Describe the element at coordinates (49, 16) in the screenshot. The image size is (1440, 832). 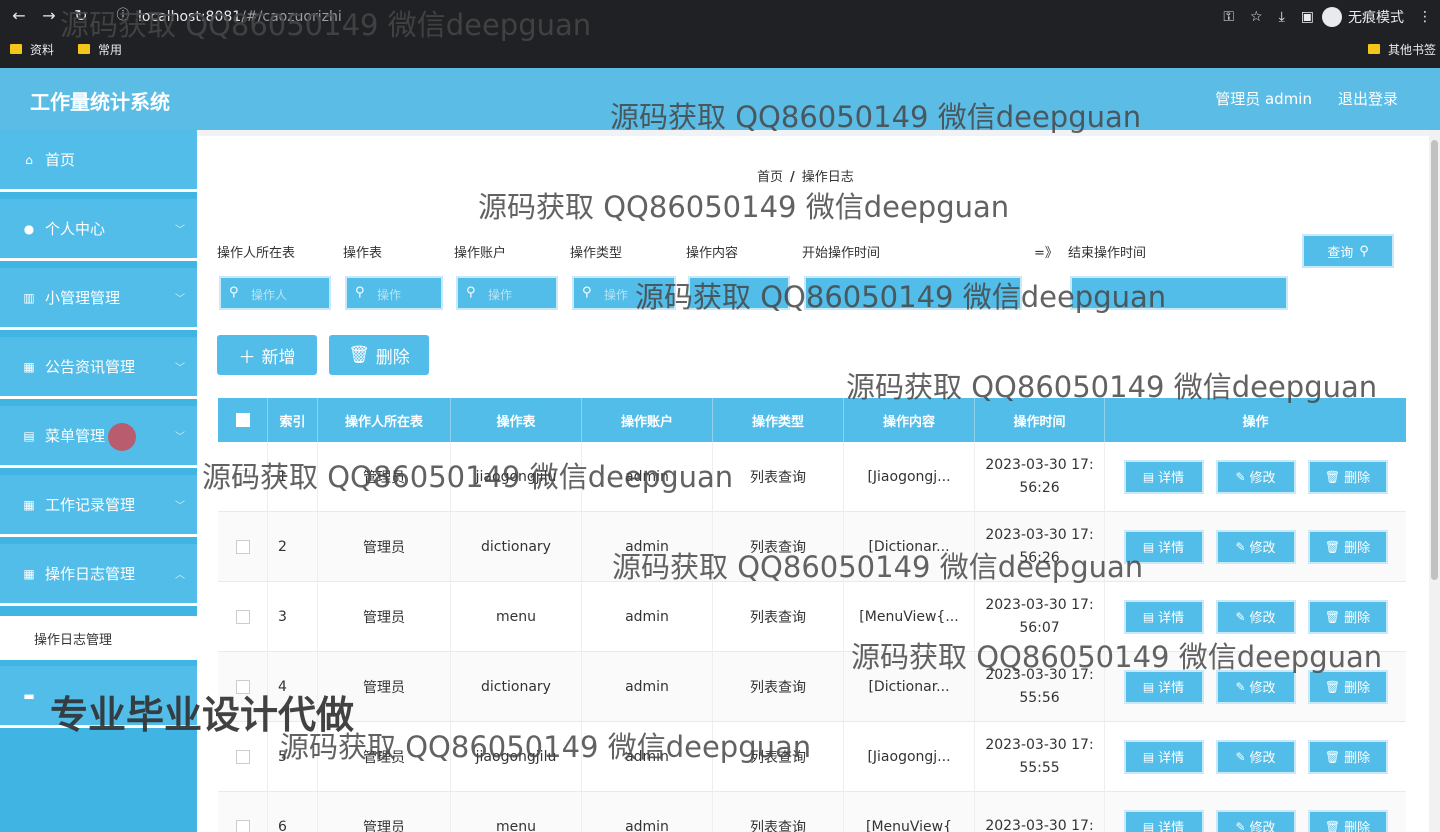
I see `forward-icon: →` at that location.